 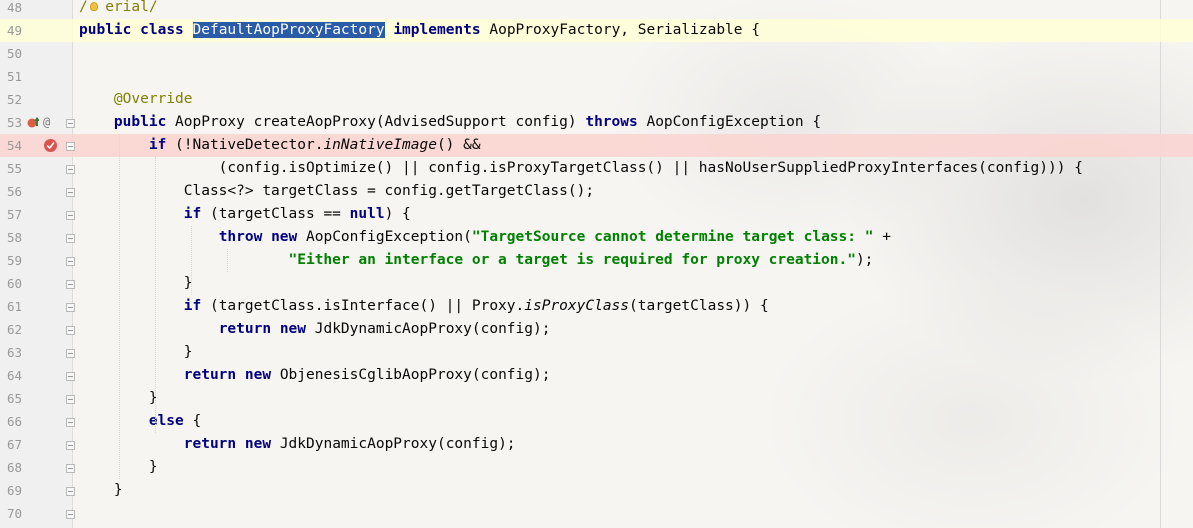 What do you see at coordinates (280, 145) in the screenshot?
I see `code-text: if (!NativeDetector.inNativeImage() &&` at bounding box center [280, 145].